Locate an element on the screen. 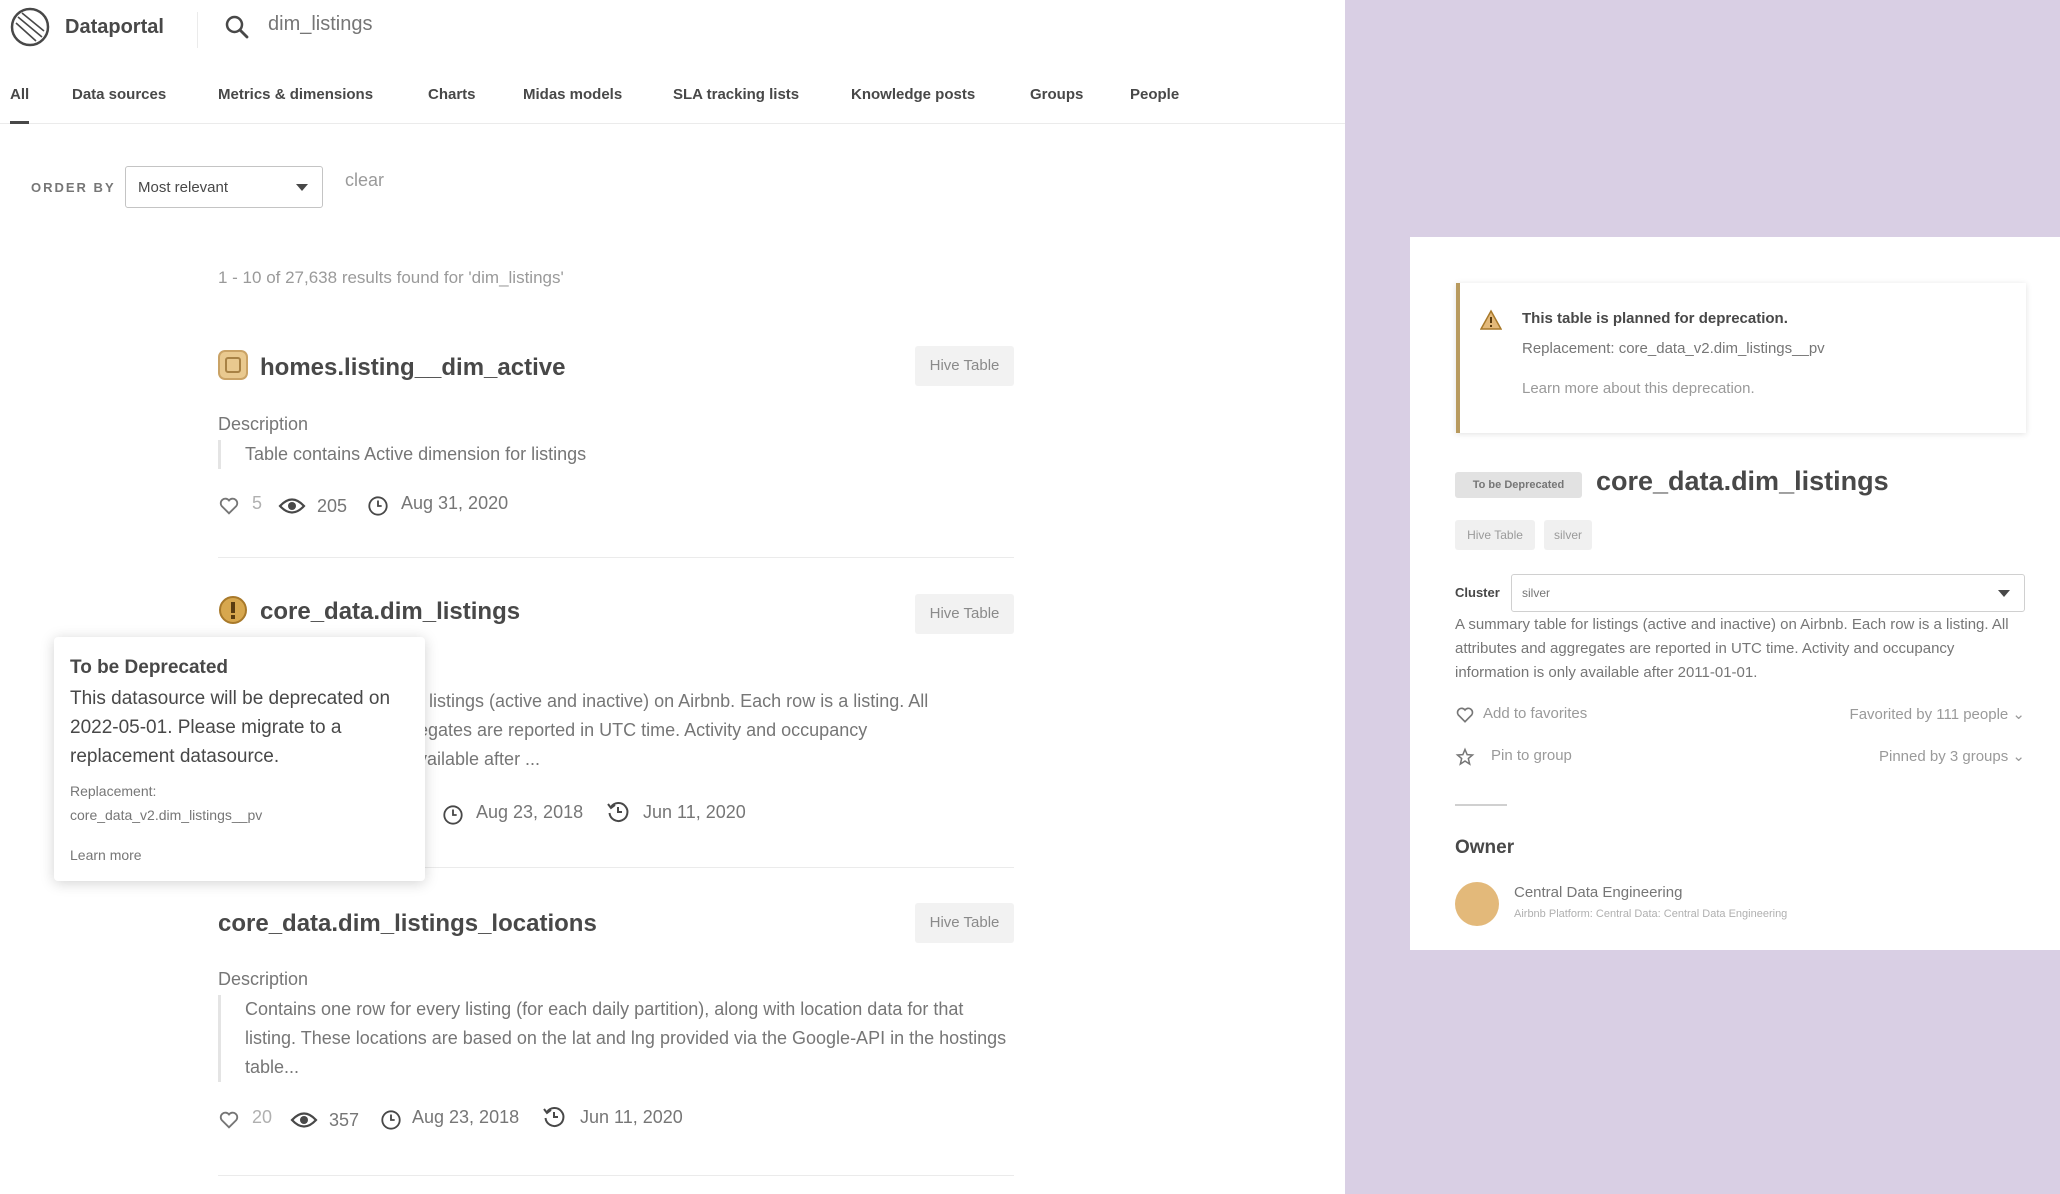  result-meta: Aug 23, 2018 Jun 11, 2020 is located at coordinates (642, 815).